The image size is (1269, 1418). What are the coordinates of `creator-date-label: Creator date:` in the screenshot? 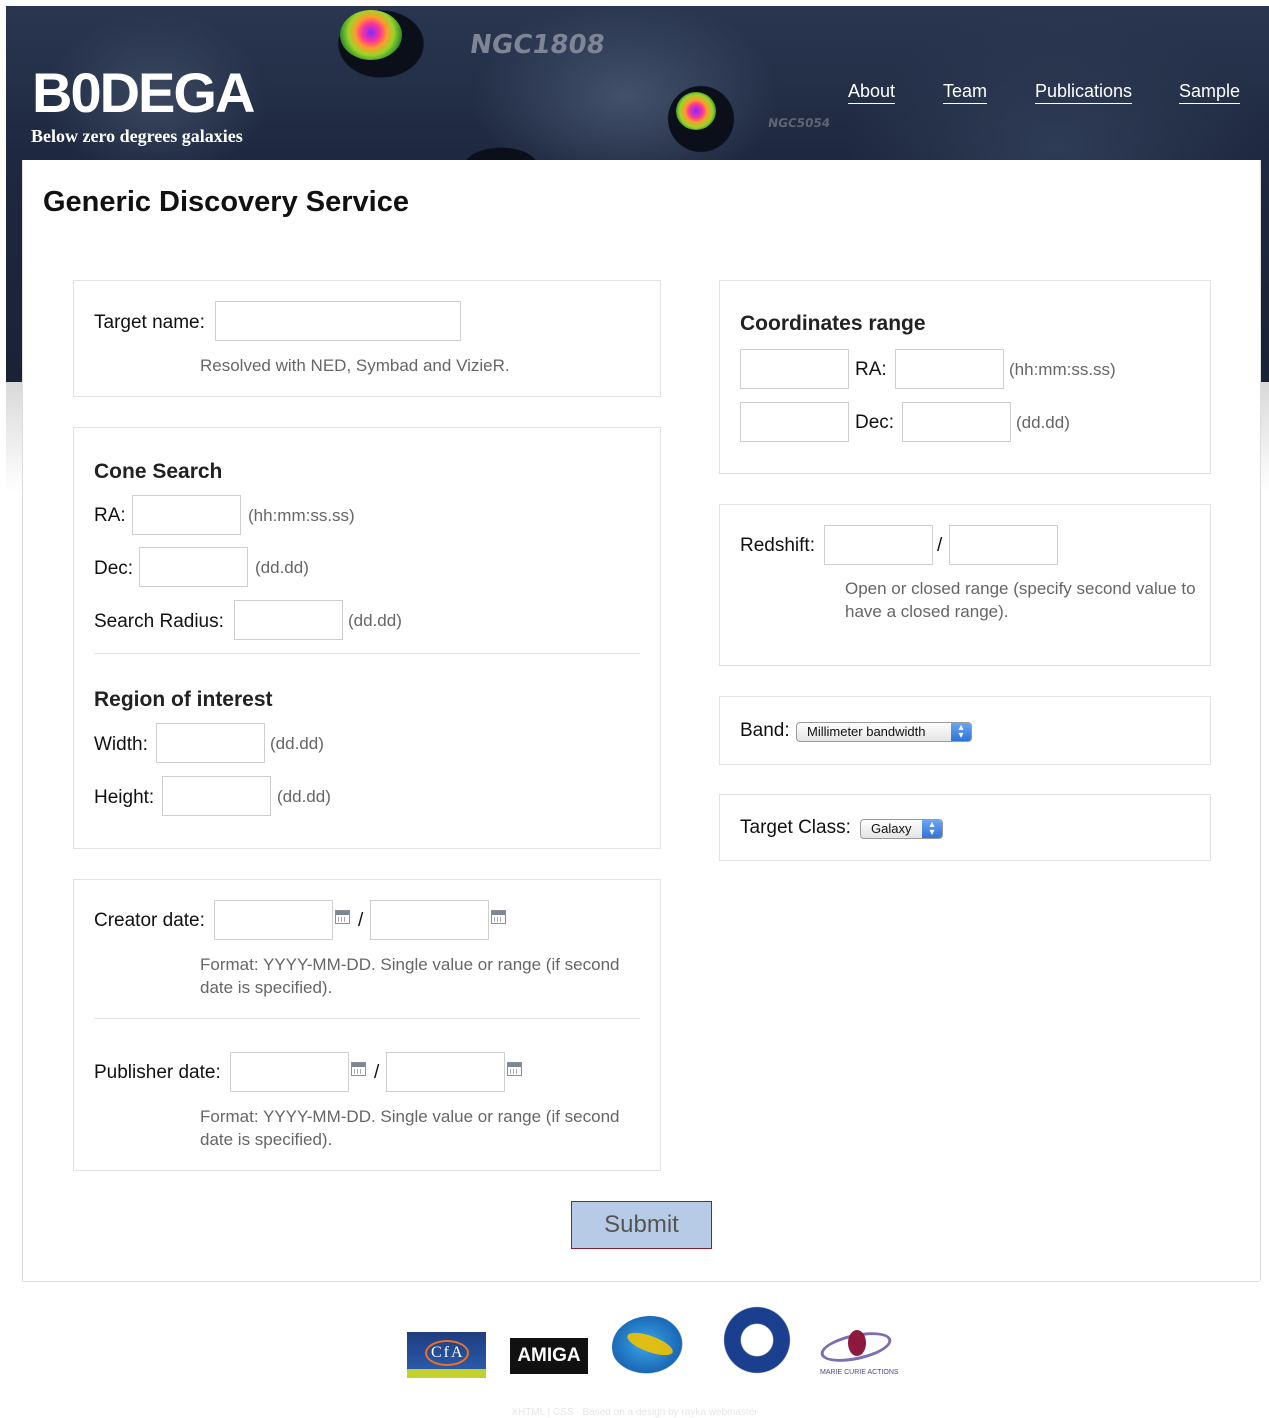 It's located at (149, 920).